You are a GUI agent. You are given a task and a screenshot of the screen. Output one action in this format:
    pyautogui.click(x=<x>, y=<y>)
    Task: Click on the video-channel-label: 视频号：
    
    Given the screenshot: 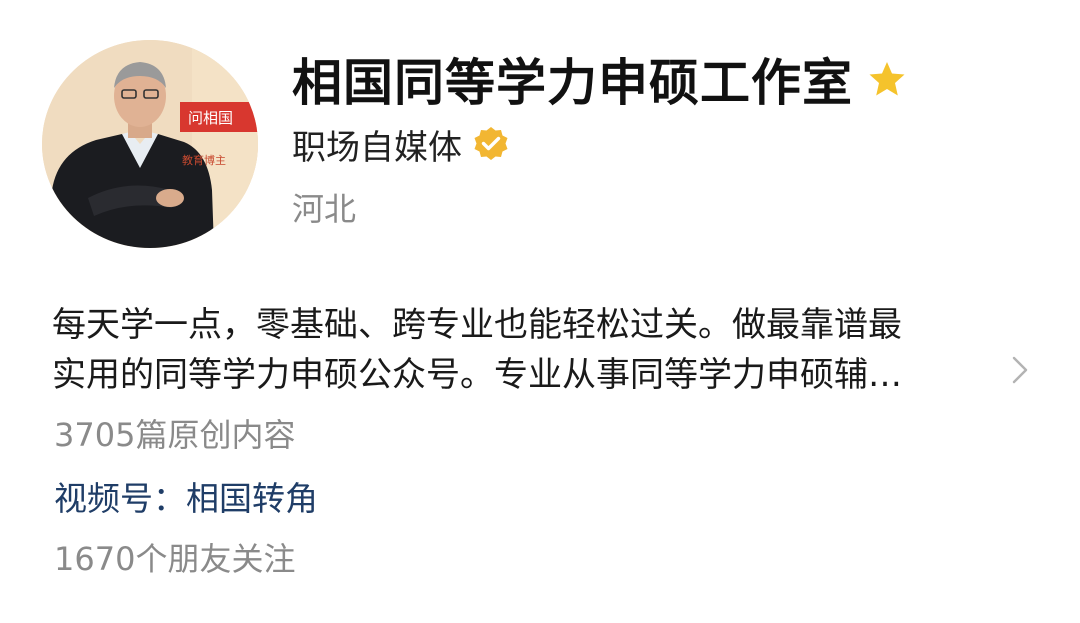 What is the action you would take?
    pyautogui.click(x=120, y=498)
    